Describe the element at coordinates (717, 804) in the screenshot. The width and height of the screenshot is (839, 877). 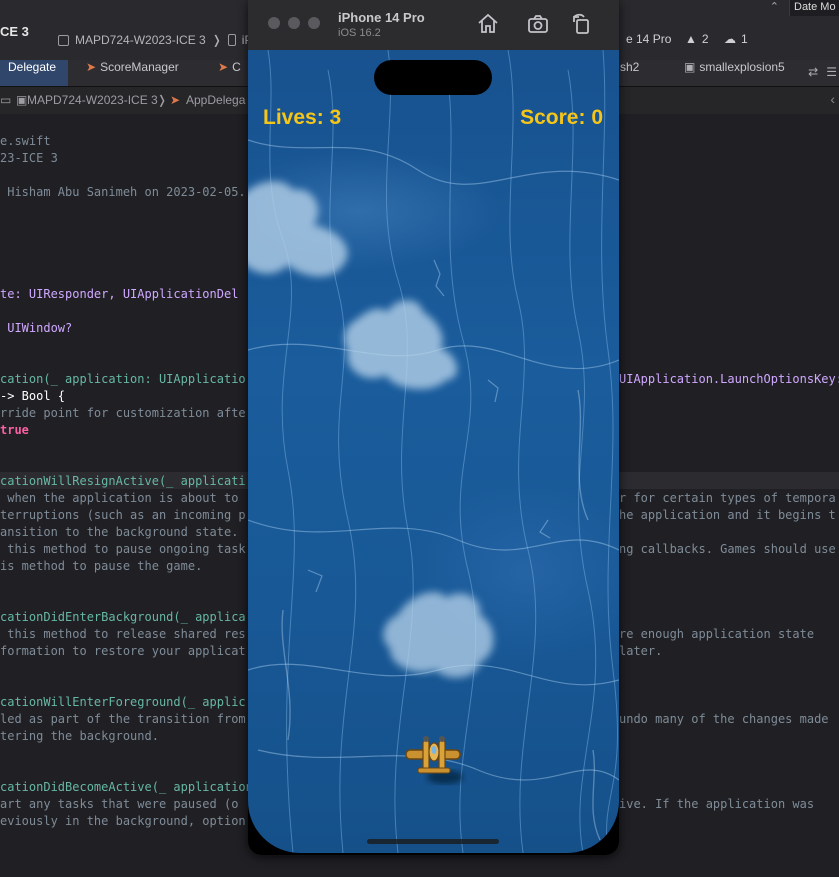
I see `code-line: ive. If the application was` at that location.